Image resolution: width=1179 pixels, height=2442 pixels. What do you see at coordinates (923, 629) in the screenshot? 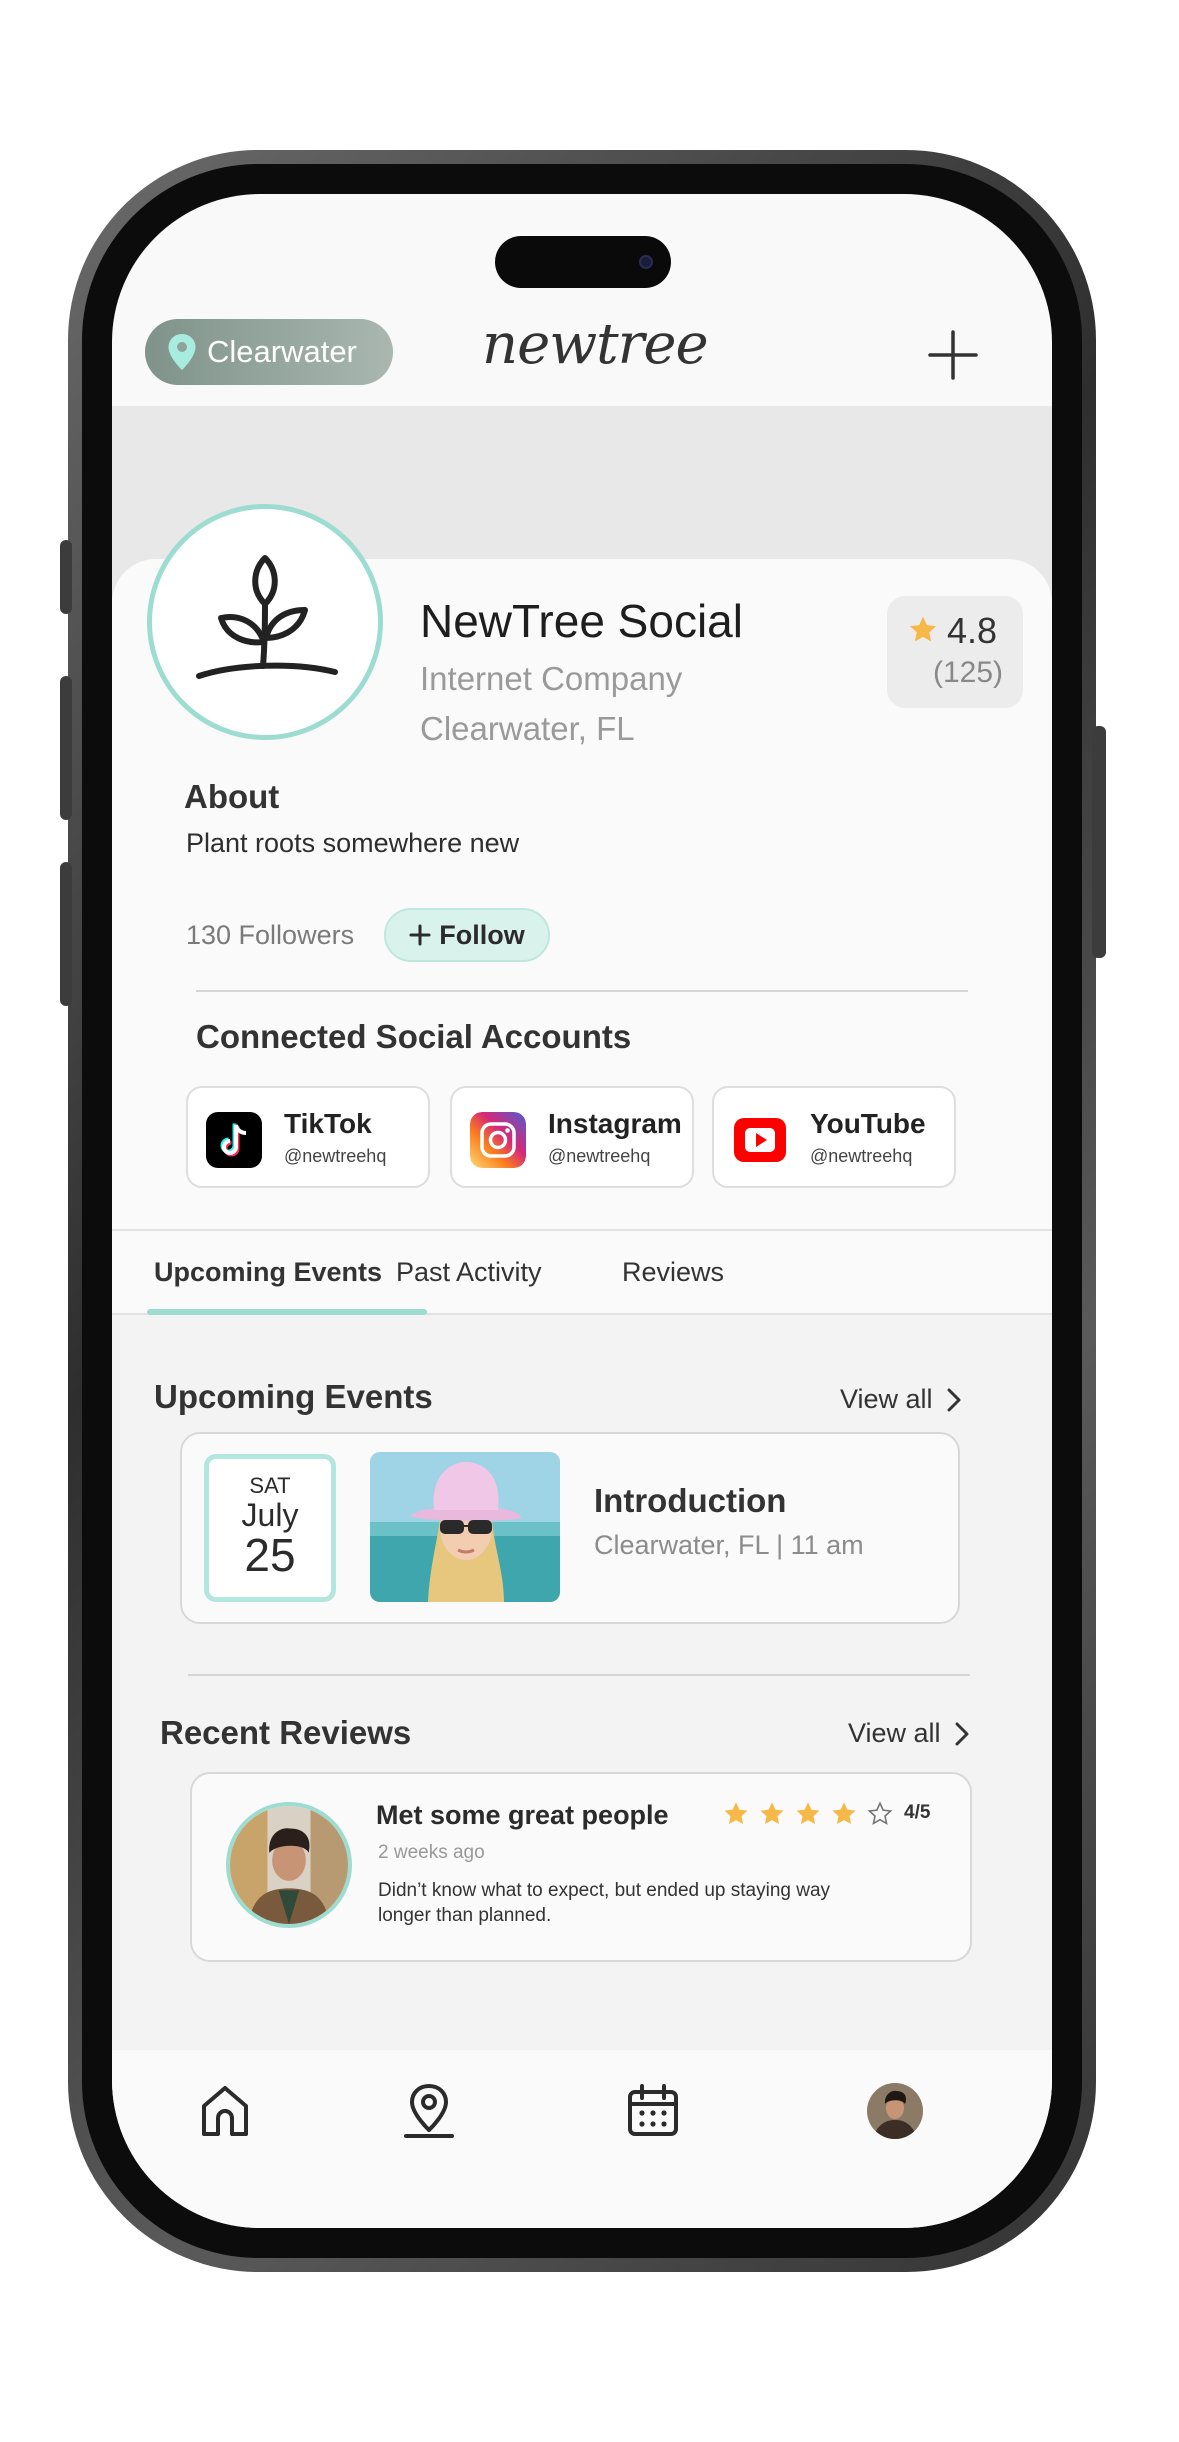
I see `star-icon` at bounding box center [923, 629].